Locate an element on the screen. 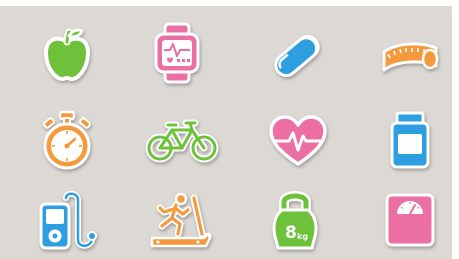 This screenshot has width=459, height=259. apple-icon is located at coordinates (67, 55).